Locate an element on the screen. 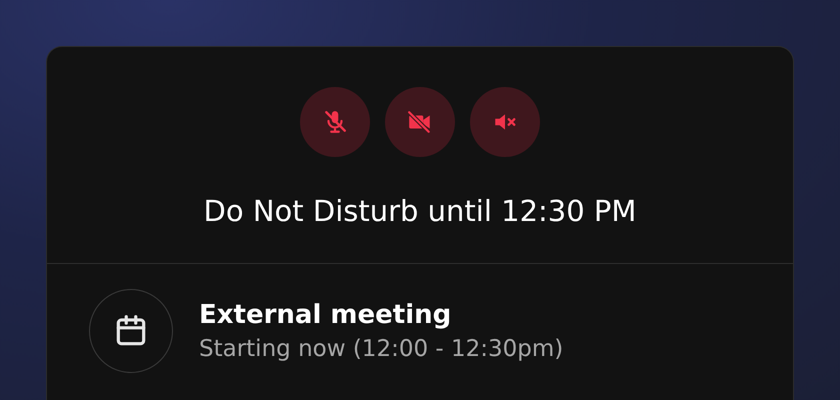 The width and height of the screenshot is (840, 400). microphone-muted-icon is located at coordinates (335, 122).